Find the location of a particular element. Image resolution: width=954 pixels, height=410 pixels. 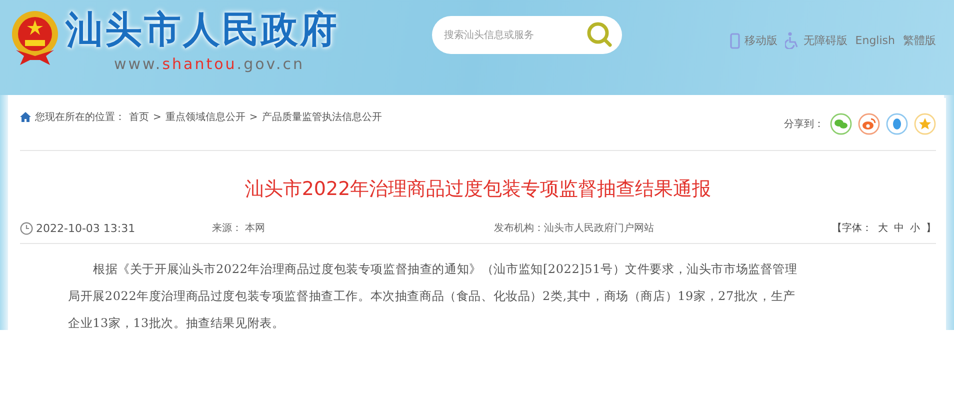

source-text: 来源： 本网 is located at coordinates (239, 228).